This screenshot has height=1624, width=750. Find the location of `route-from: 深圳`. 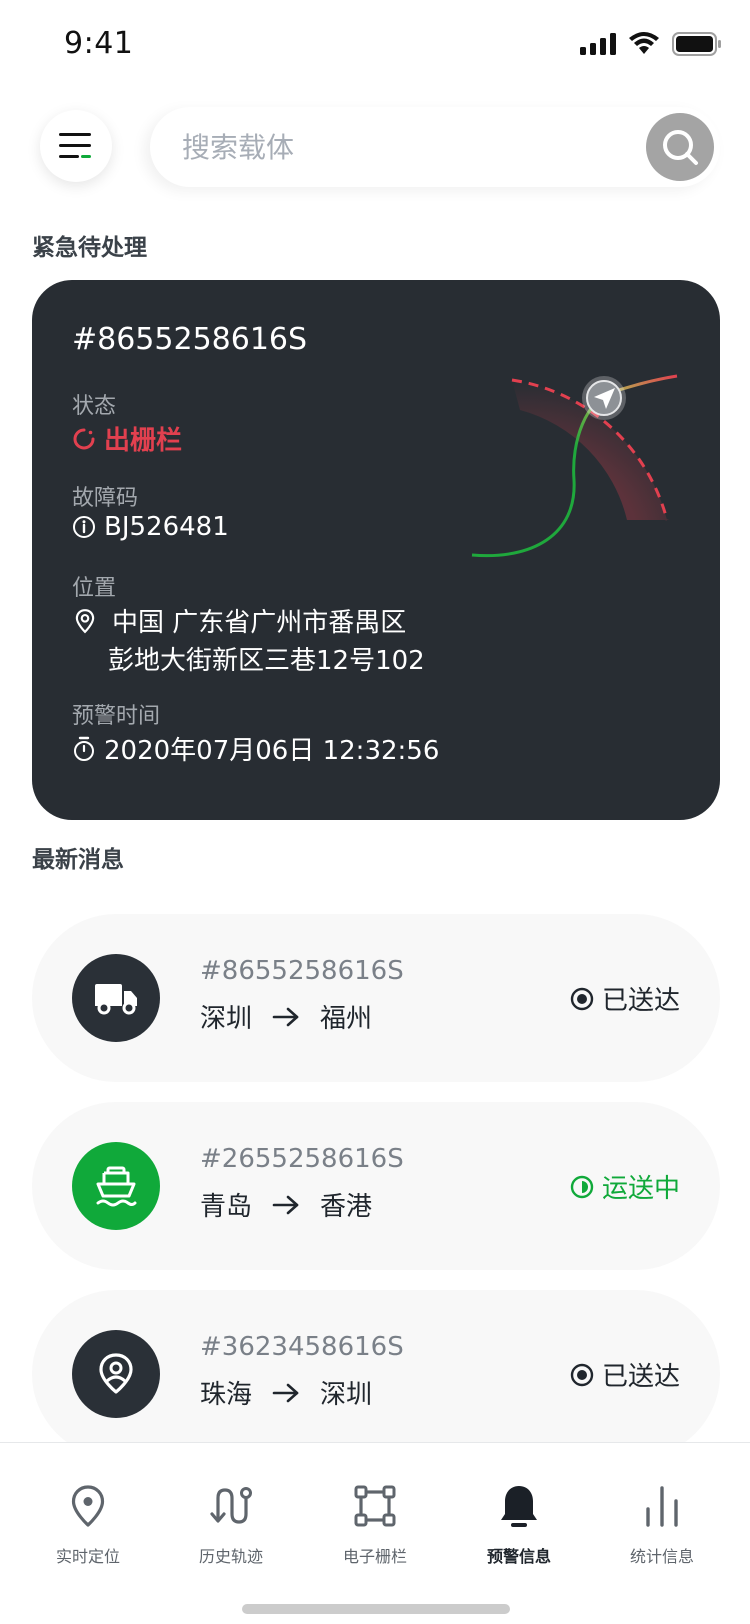

route-from: 深圳 is located at coordinates (226, 1019).